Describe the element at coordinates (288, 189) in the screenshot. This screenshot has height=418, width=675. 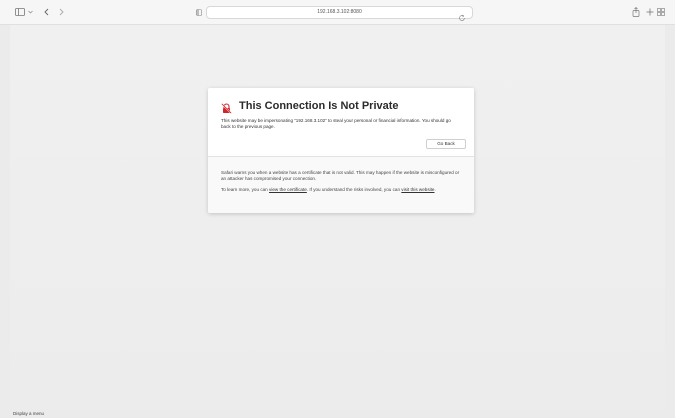
I see `view-certificate-link: view the certificate` at that location.